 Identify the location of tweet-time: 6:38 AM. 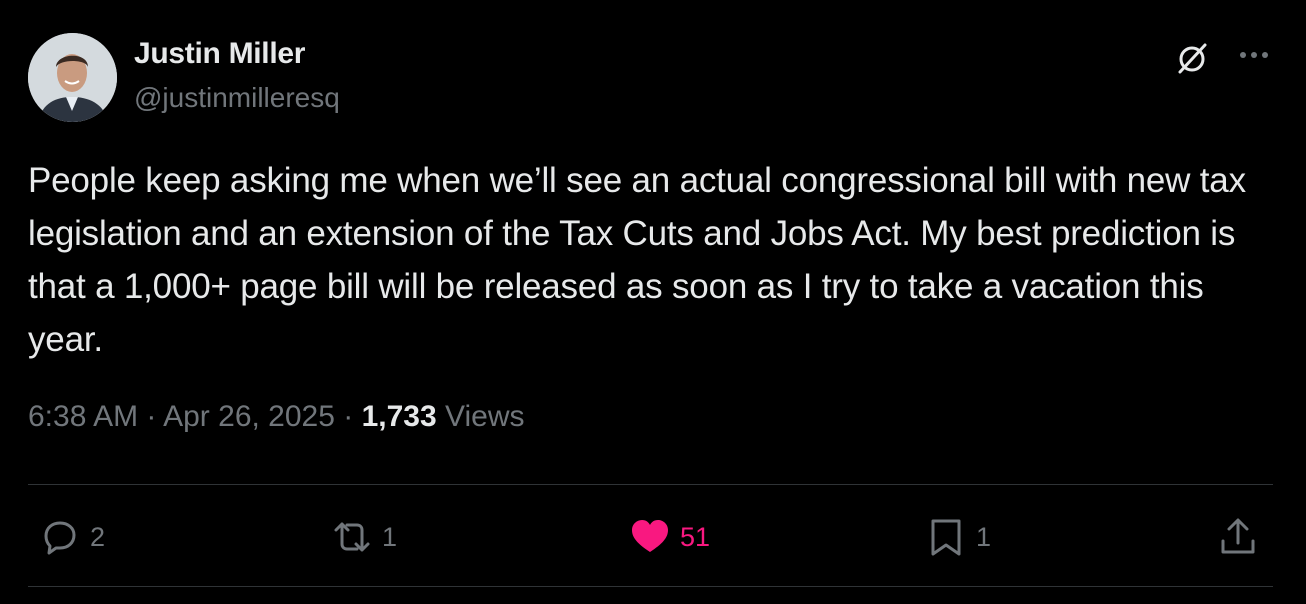
(83, 416).